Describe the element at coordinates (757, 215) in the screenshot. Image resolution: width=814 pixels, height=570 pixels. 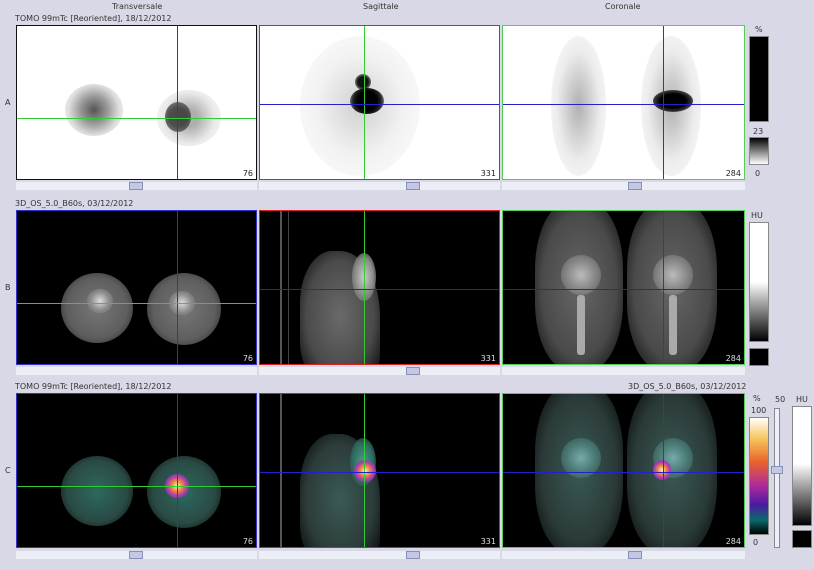
I see `colorbar-b-unit: HU` at that location.